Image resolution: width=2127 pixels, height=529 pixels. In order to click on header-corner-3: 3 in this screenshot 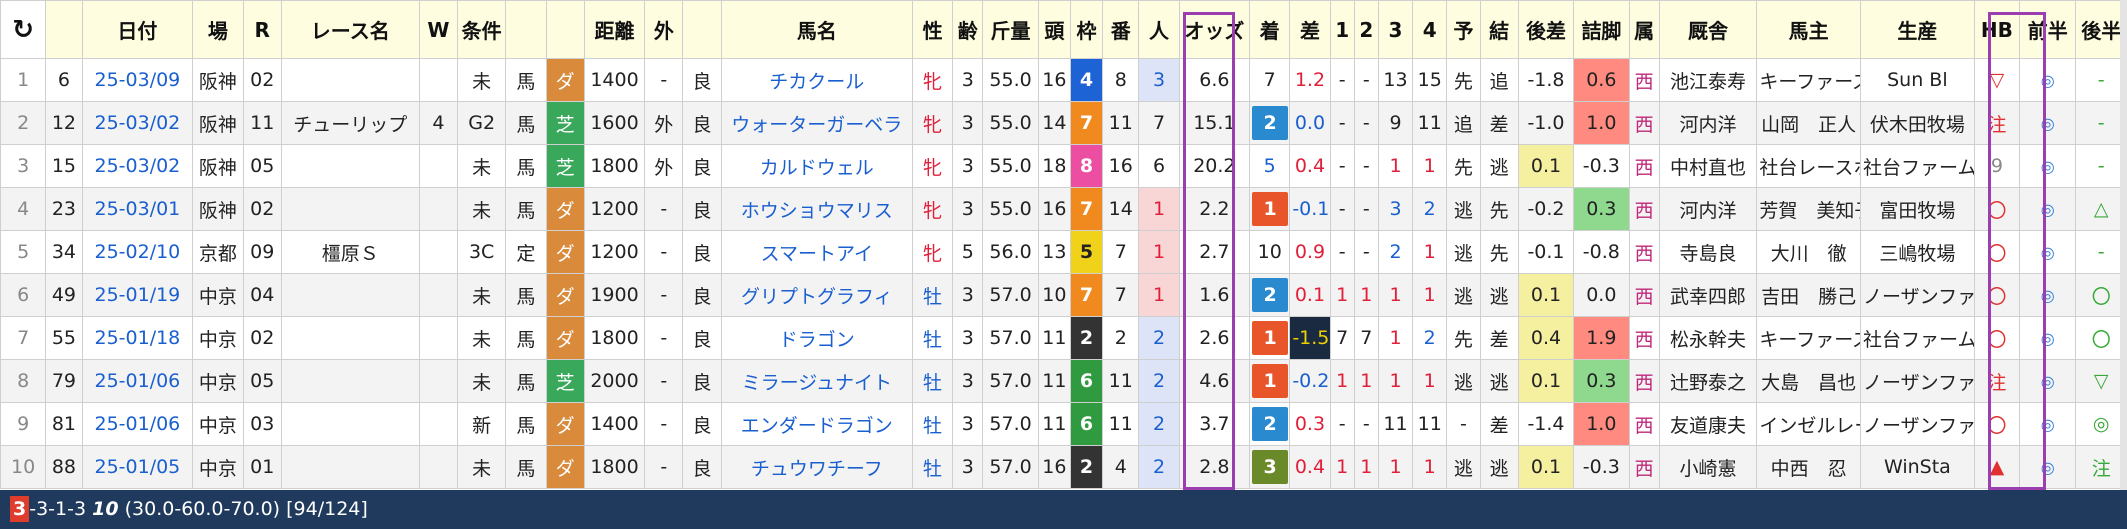, I will do `click(1395, 29)`.